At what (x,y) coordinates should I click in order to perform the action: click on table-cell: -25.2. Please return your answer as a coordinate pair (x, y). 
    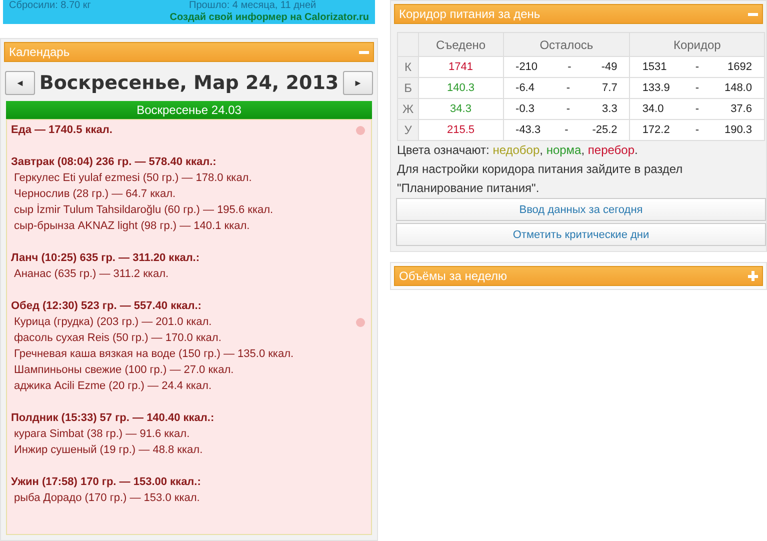
    Looking at the image, I should click on (605, 130).